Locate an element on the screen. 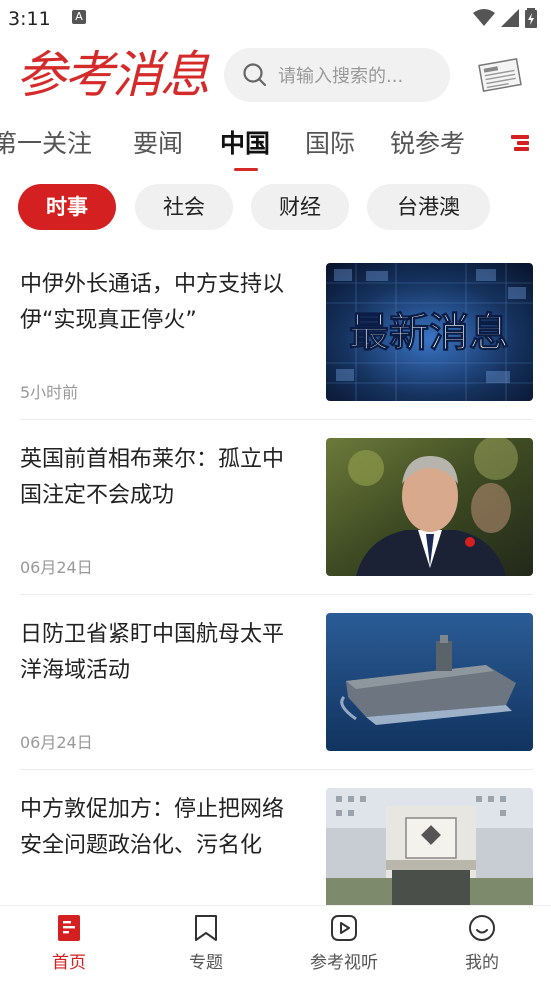 The width and height of the screenshot is (551, 982). tab-international: 国际 is located at coordinates (330, 142).